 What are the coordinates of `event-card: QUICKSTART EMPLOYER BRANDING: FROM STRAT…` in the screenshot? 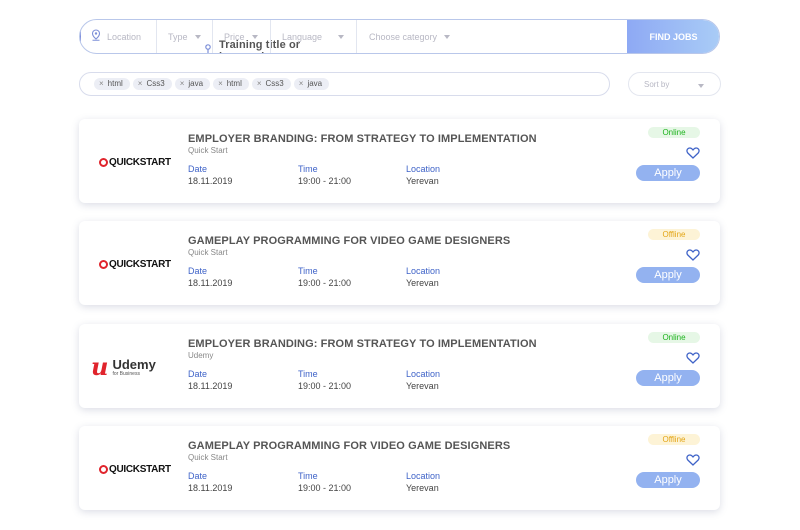 It's located at (399, 161).